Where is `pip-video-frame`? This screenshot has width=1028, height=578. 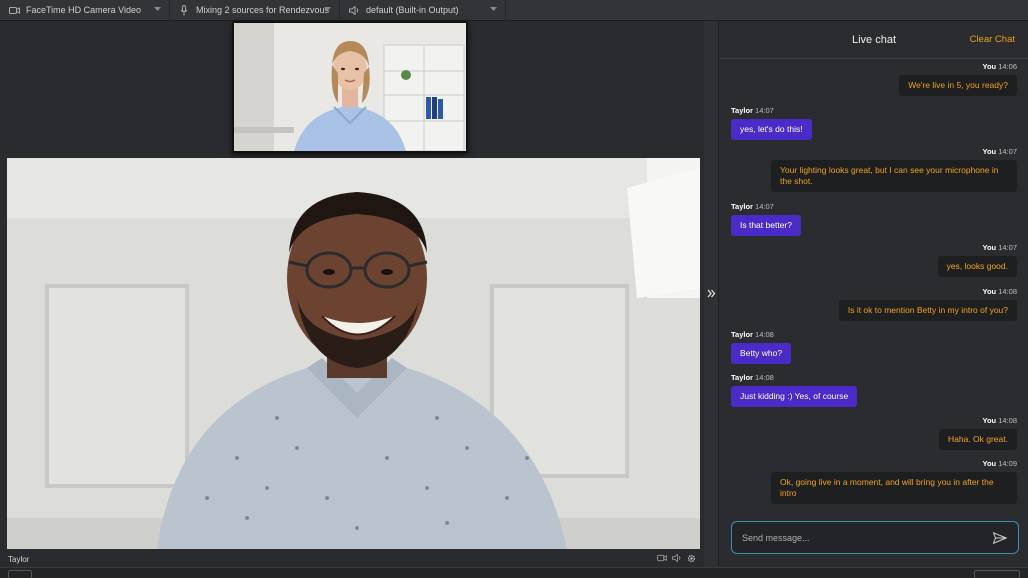
pip-video-frame is located at coordinates (350, 87).